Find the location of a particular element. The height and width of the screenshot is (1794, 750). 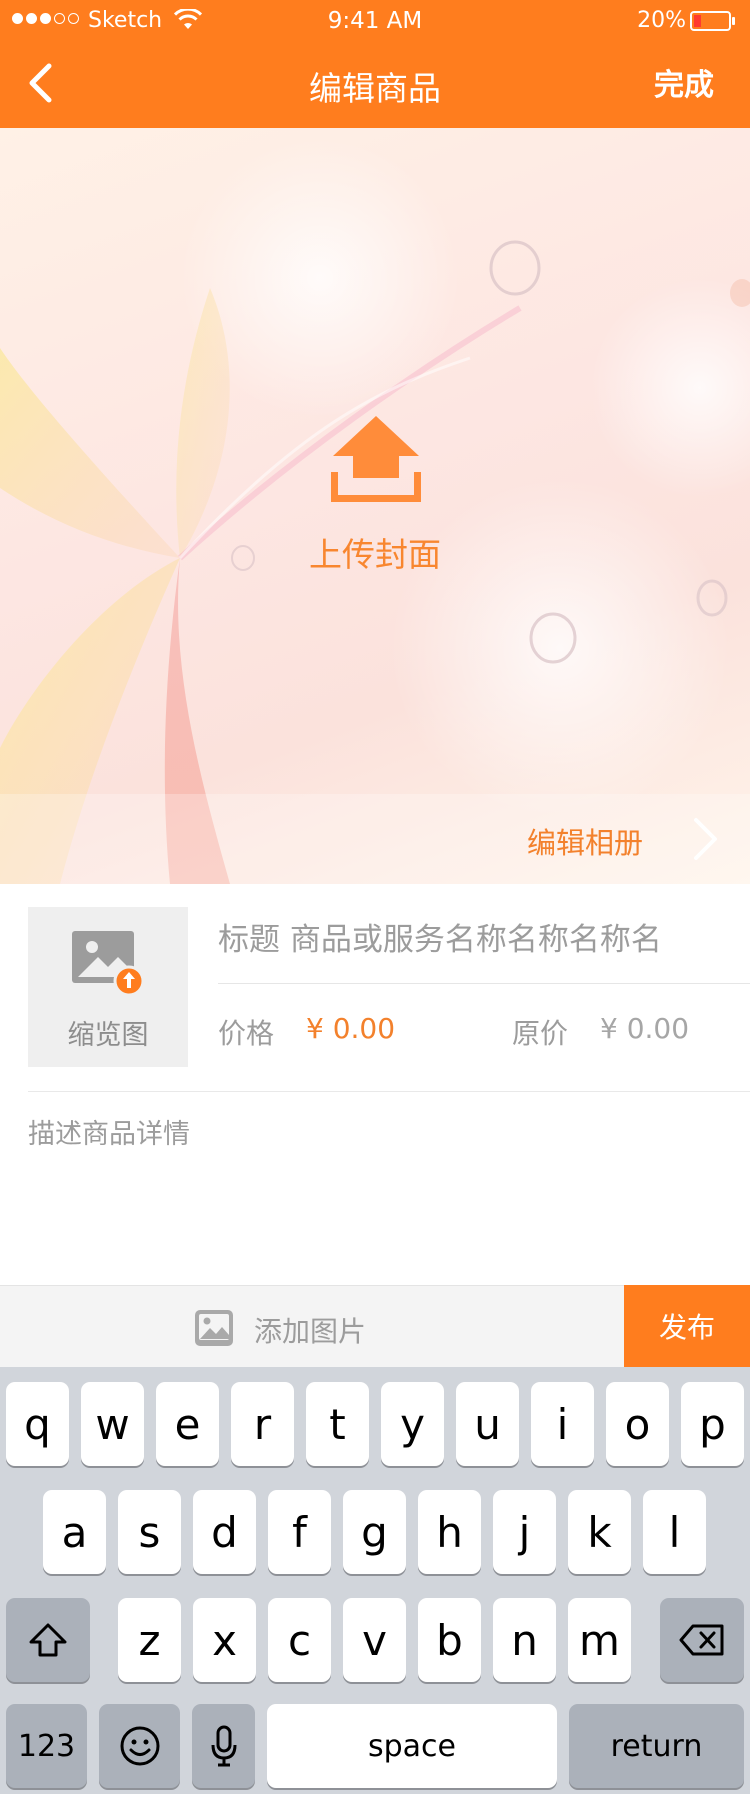

compose-toolbar: 添加图片 发布 is located at coordinates (375, 1326).